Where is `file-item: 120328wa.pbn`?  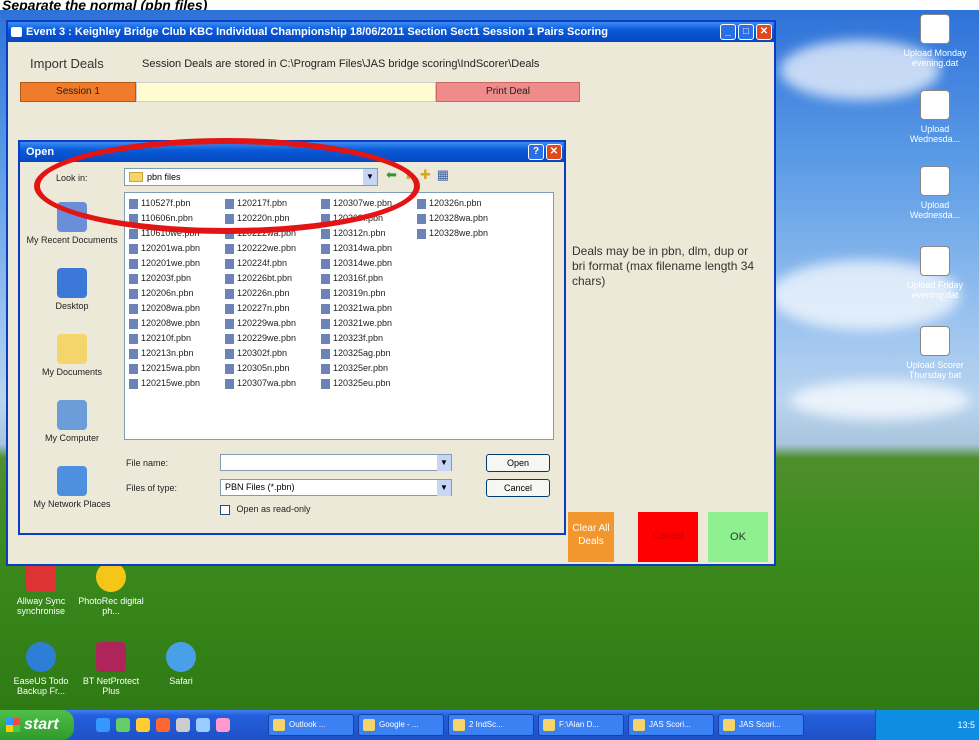
file-item: 120328wa.pbn is located at coordinates (452, 218).